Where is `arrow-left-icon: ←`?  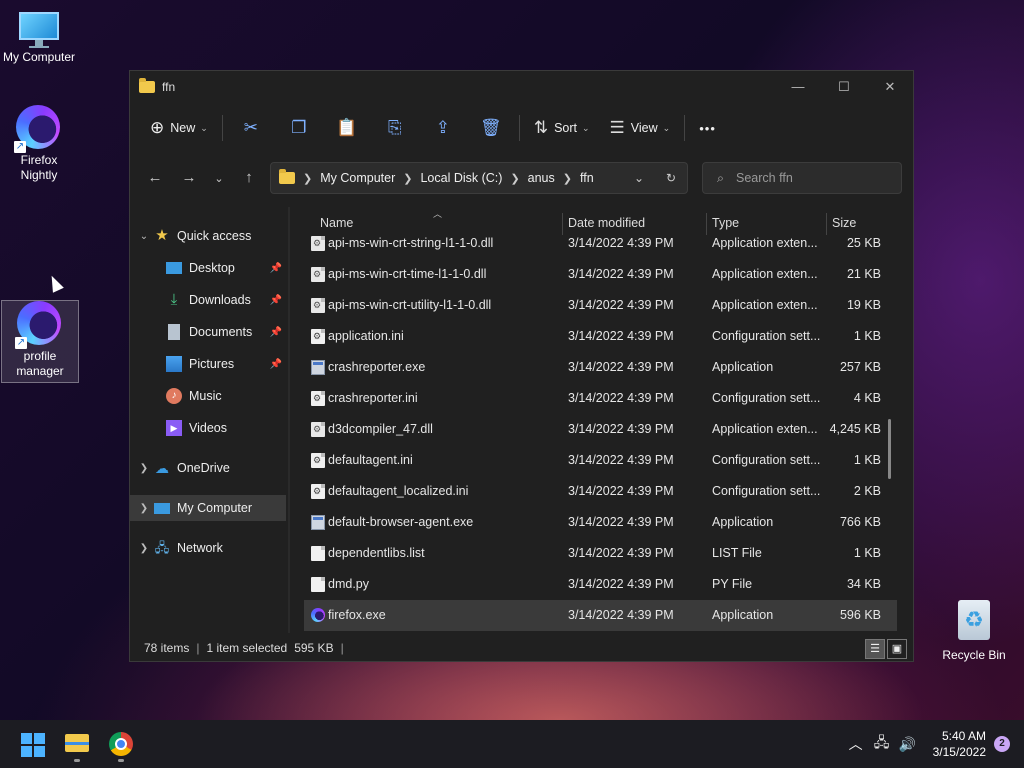
arrow-left-icon: ← is located at coordinates (155, 177).